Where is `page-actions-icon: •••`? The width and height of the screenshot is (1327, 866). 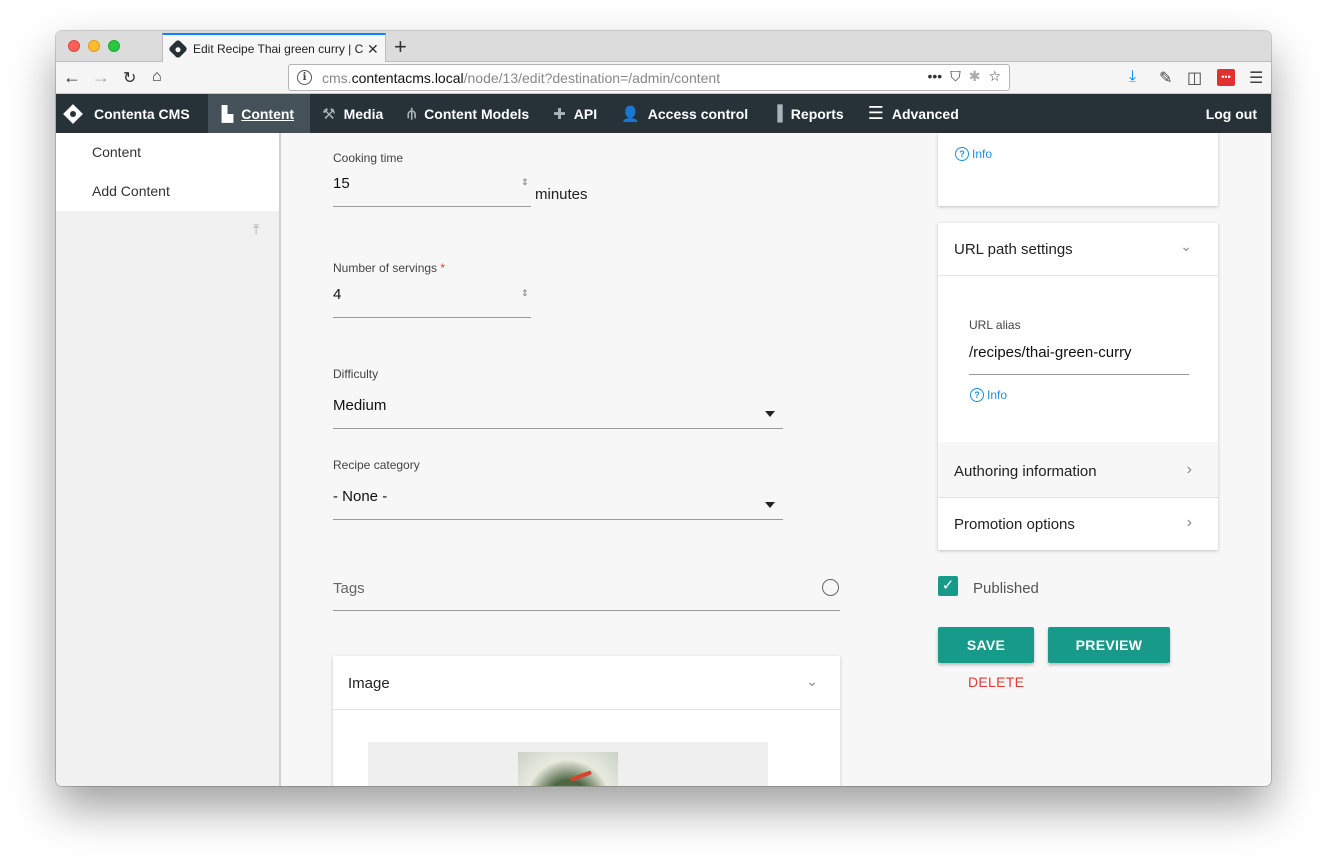 page-actions-icon: ••• is located at coordinates (934, 76).